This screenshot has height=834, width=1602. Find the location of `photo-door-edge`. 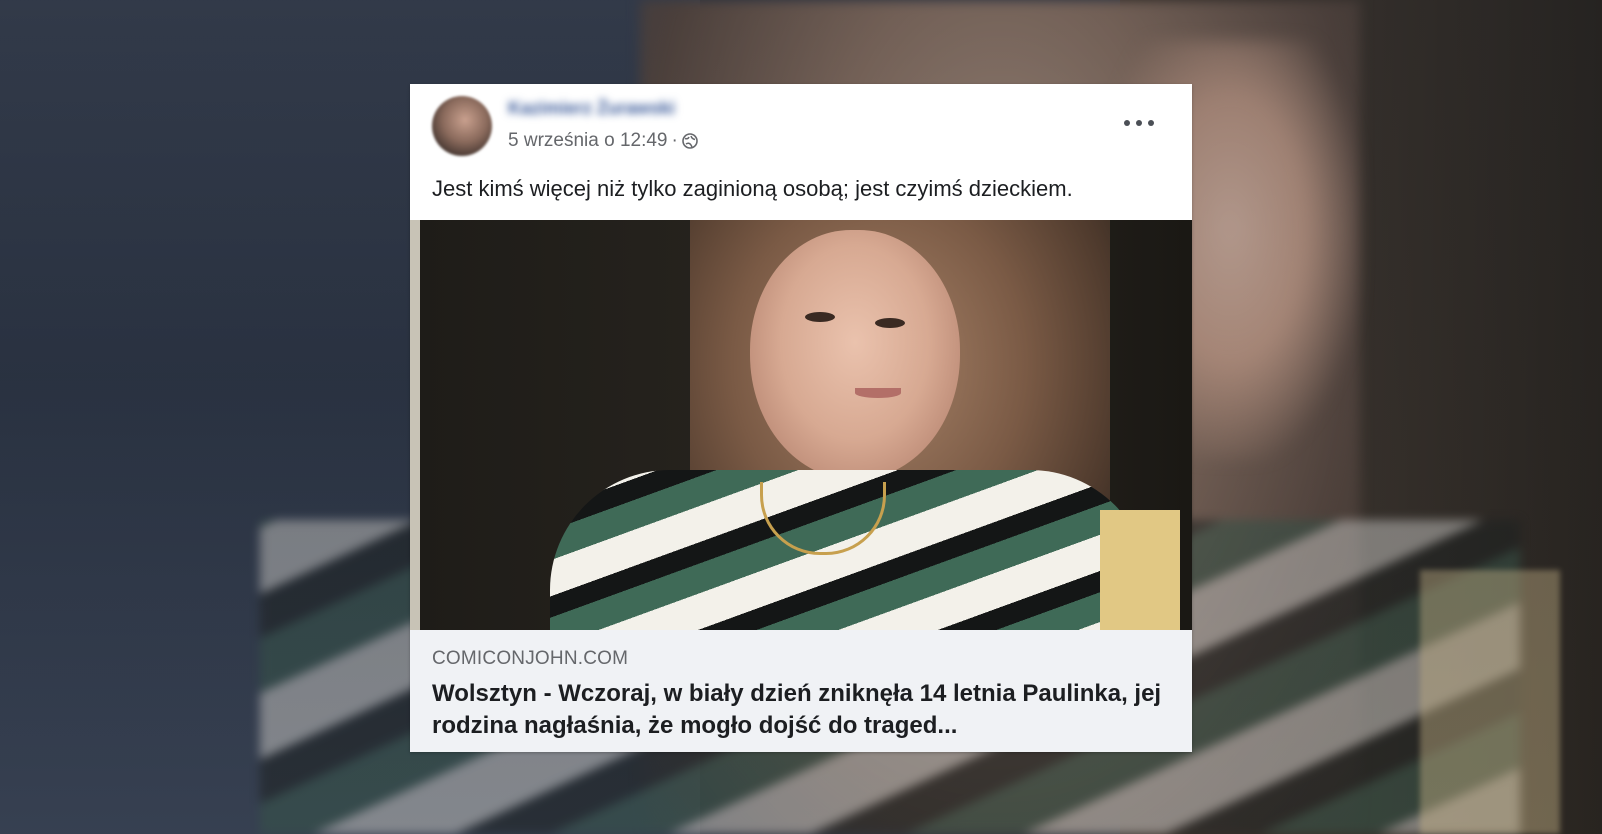

photo-door-edge is located at coordinates (415, 425).